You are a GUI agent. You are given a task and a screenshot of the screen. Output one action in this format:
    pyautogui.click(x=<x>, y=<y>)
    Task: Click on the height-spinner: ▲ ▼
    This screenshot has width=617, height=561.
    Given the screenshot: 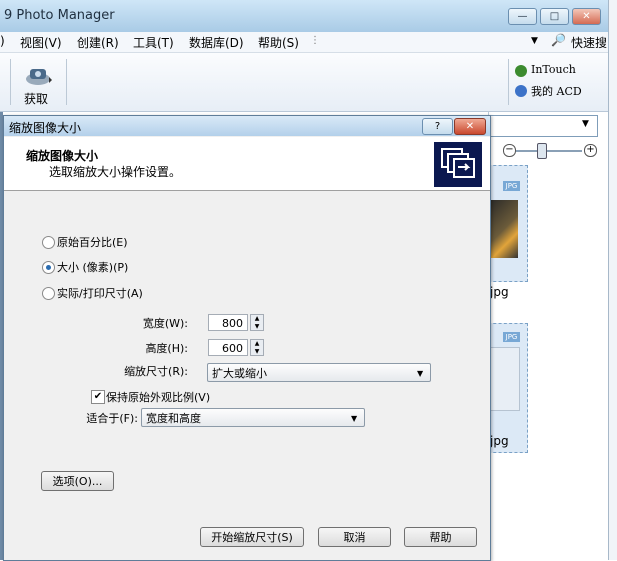 What is the action you would take?
    pyautogui.click(x=257, y=347)
    